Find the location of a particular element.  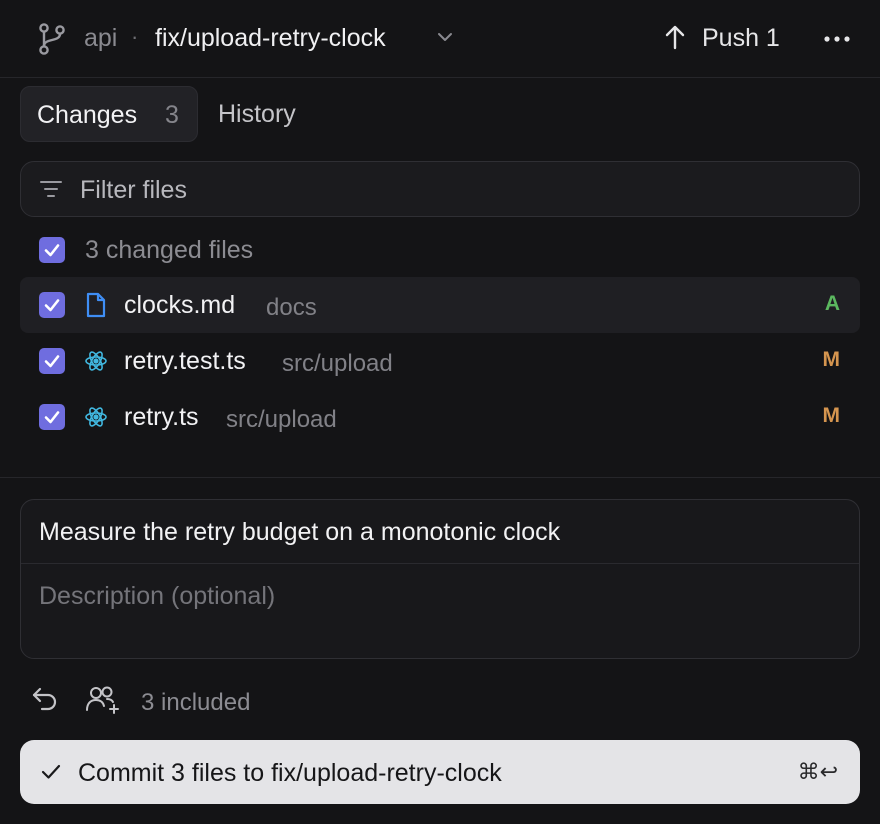

select-all-checkbox is located at coordinates (52, 250).